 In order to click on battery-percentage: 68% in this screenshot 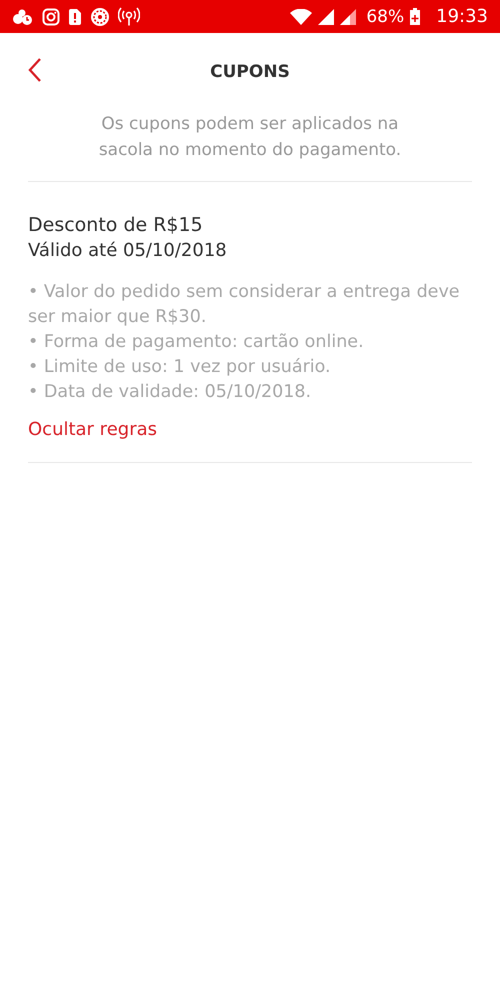, I will do `click(385, 16)`.